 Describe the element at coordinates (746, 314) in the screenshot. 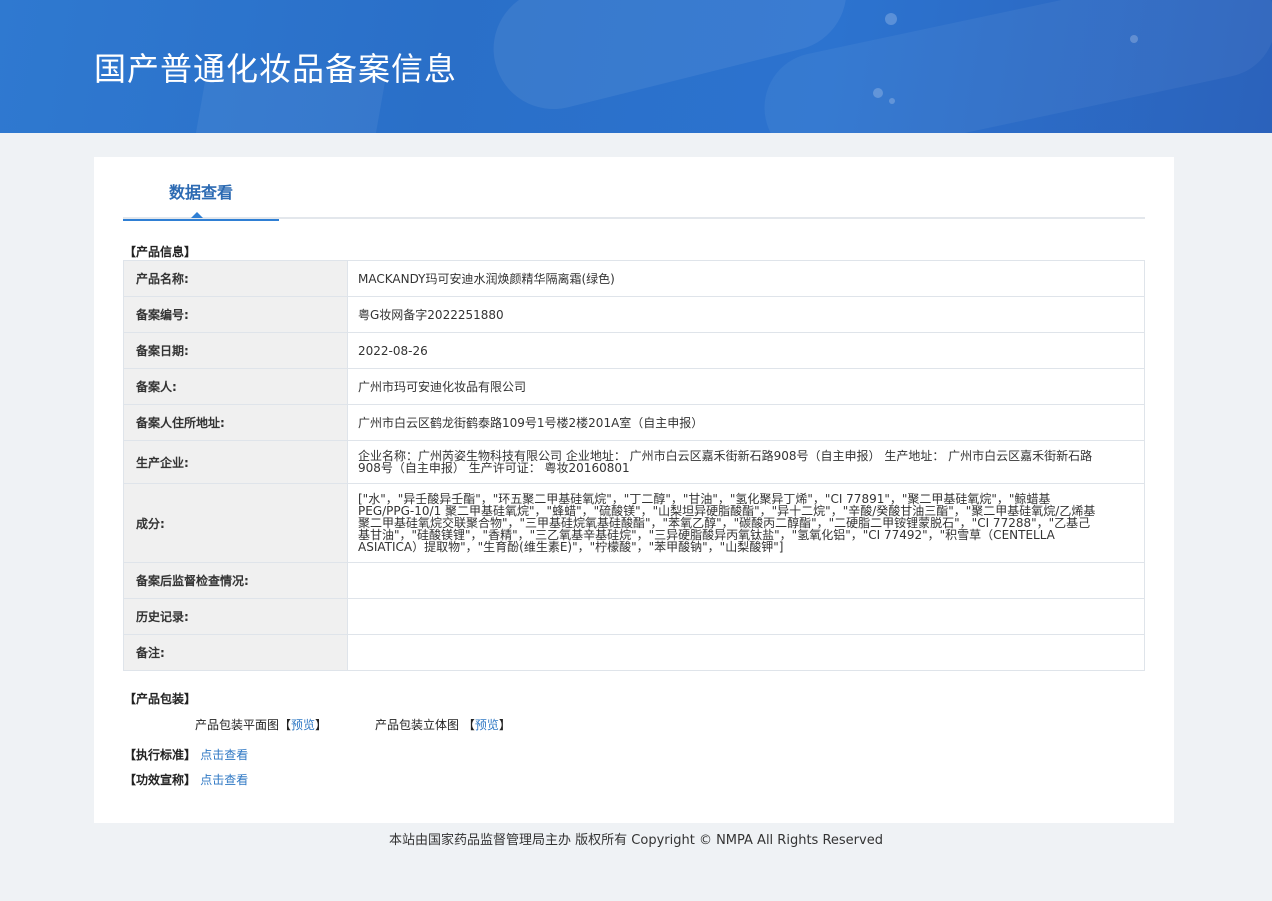

I see `row-value: 粤G妆网备字2022251880` at that location.